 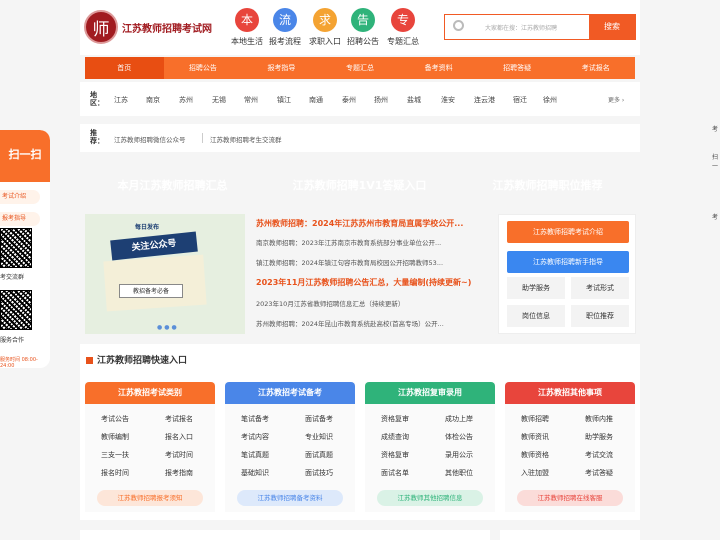 What do you see at coordinates (372, 303) in the screenshot?
I see `news-item: 2023年10月江苏省教师招聘信息汇总（持续更新）` at bounding box center [372, 303].